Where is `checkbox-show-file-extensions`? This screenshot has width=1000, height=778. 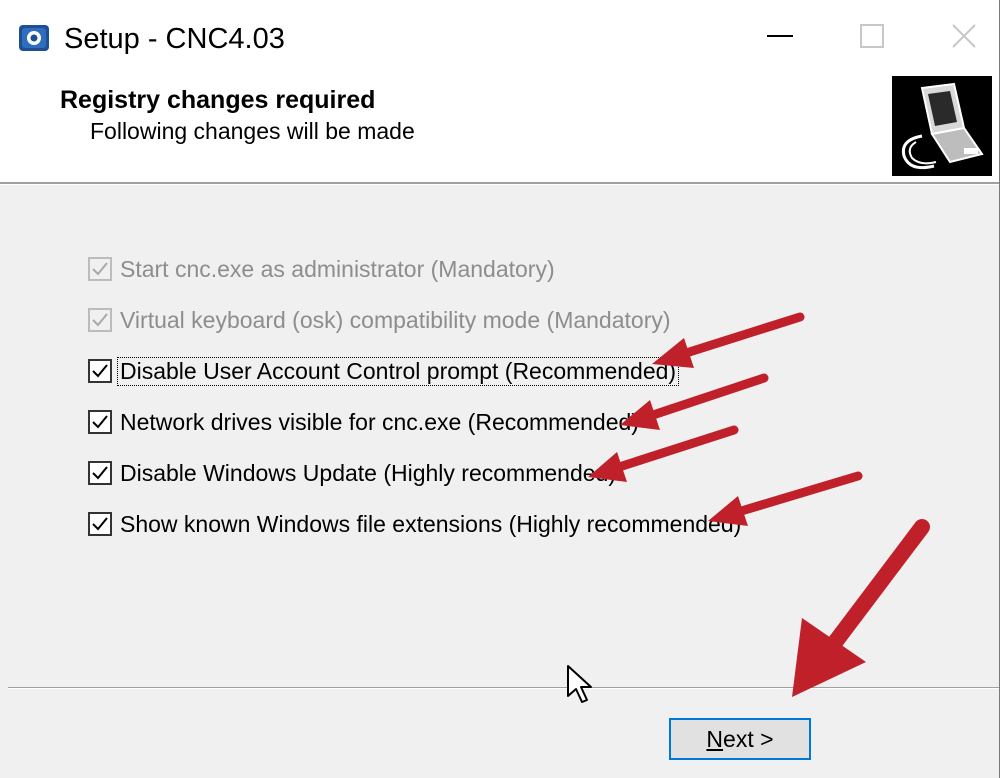
checkbox-show-file-extensions is located at coordinates (100, 524).